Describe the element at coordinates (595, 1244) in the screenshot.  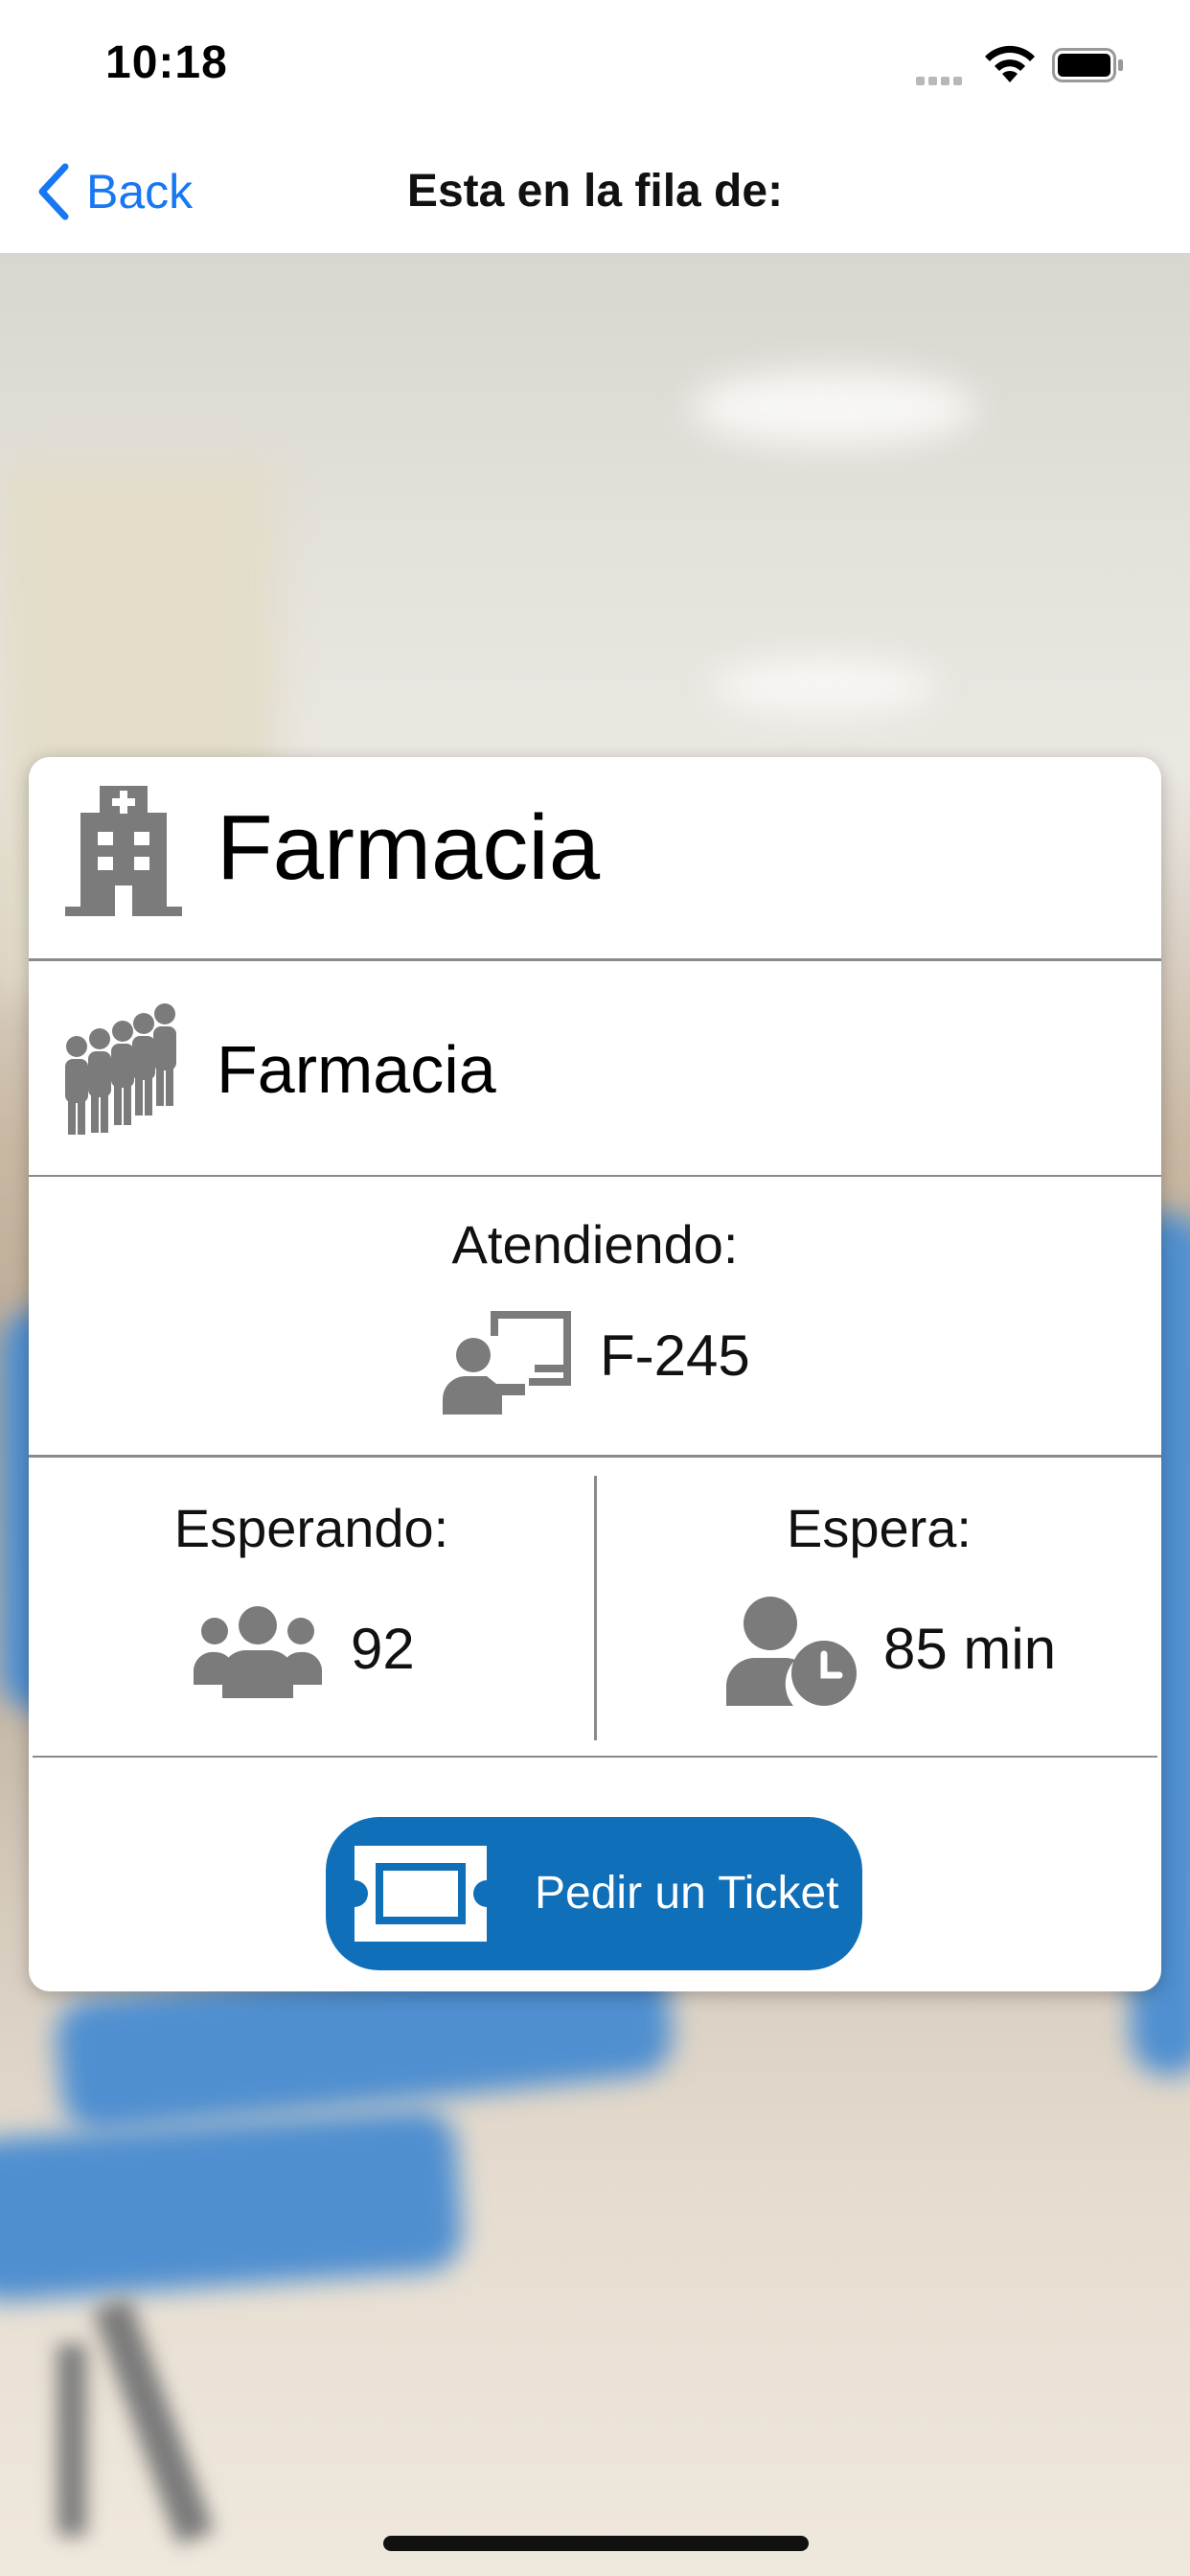
I see `serving-caption: Atendiendo:` at that location.